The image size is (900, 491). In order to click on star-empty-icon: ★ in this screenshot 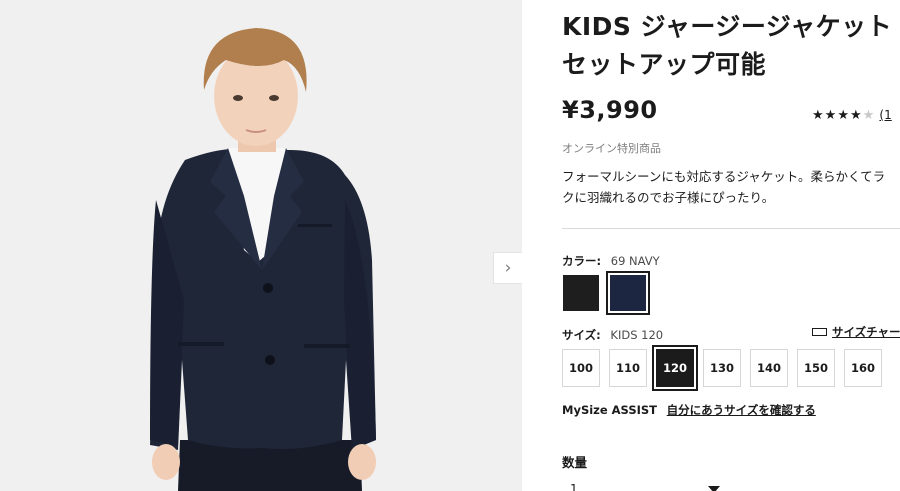, I will do `click(869, 115)`.